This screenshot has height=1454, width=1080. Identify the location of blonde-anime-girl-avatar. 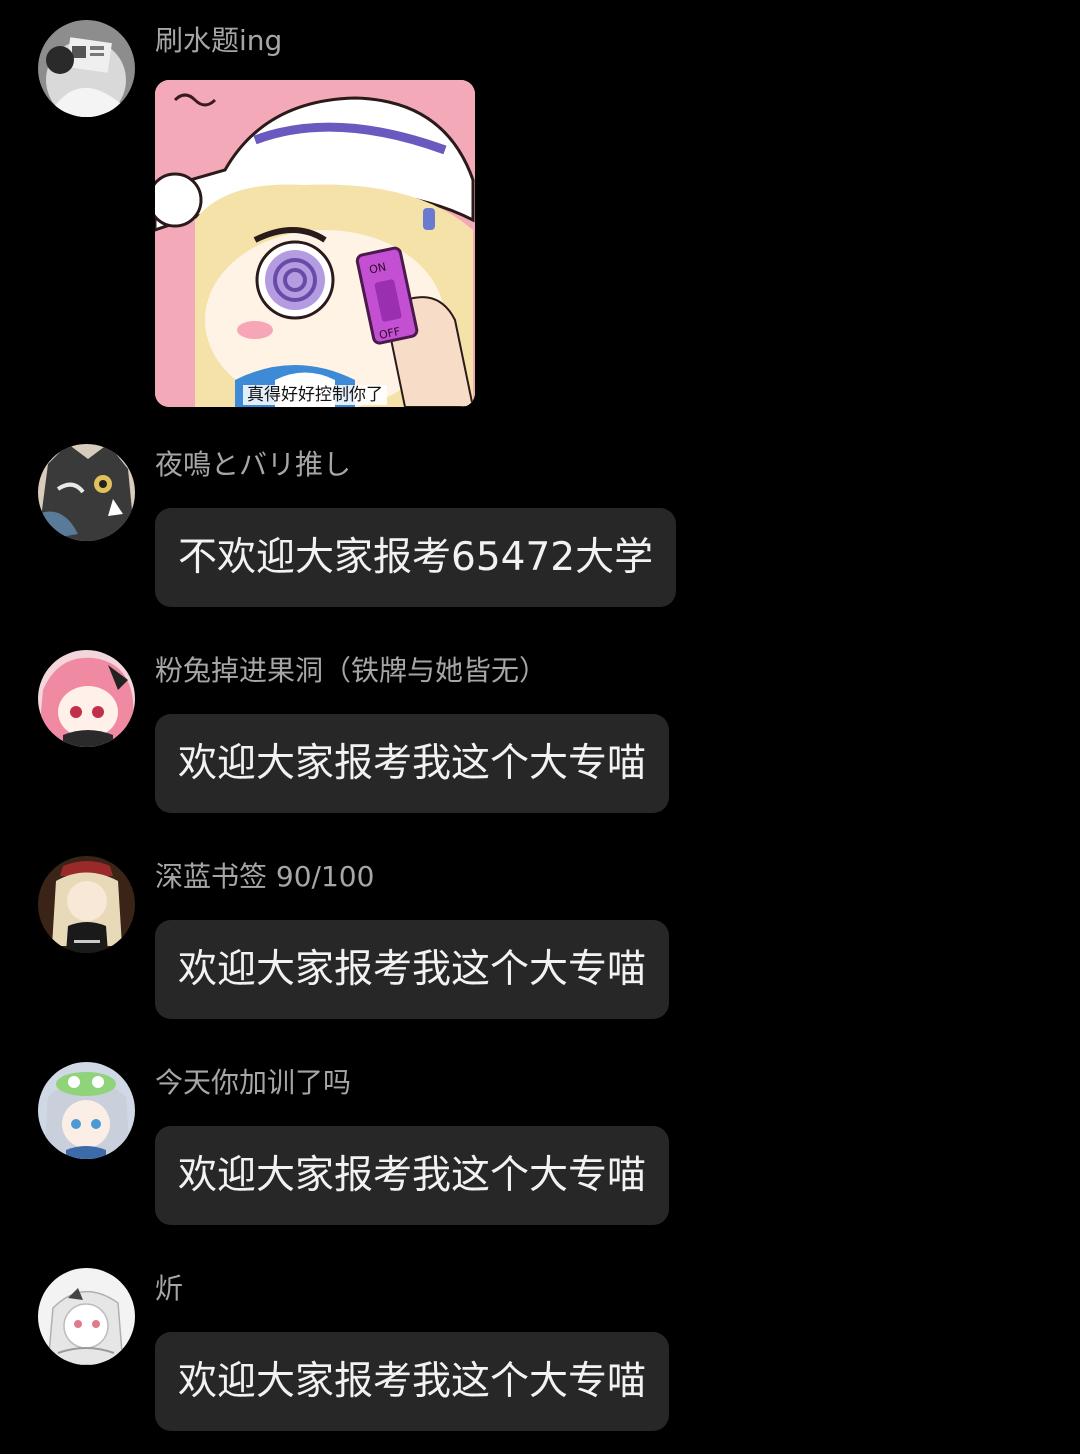
(86, 904).